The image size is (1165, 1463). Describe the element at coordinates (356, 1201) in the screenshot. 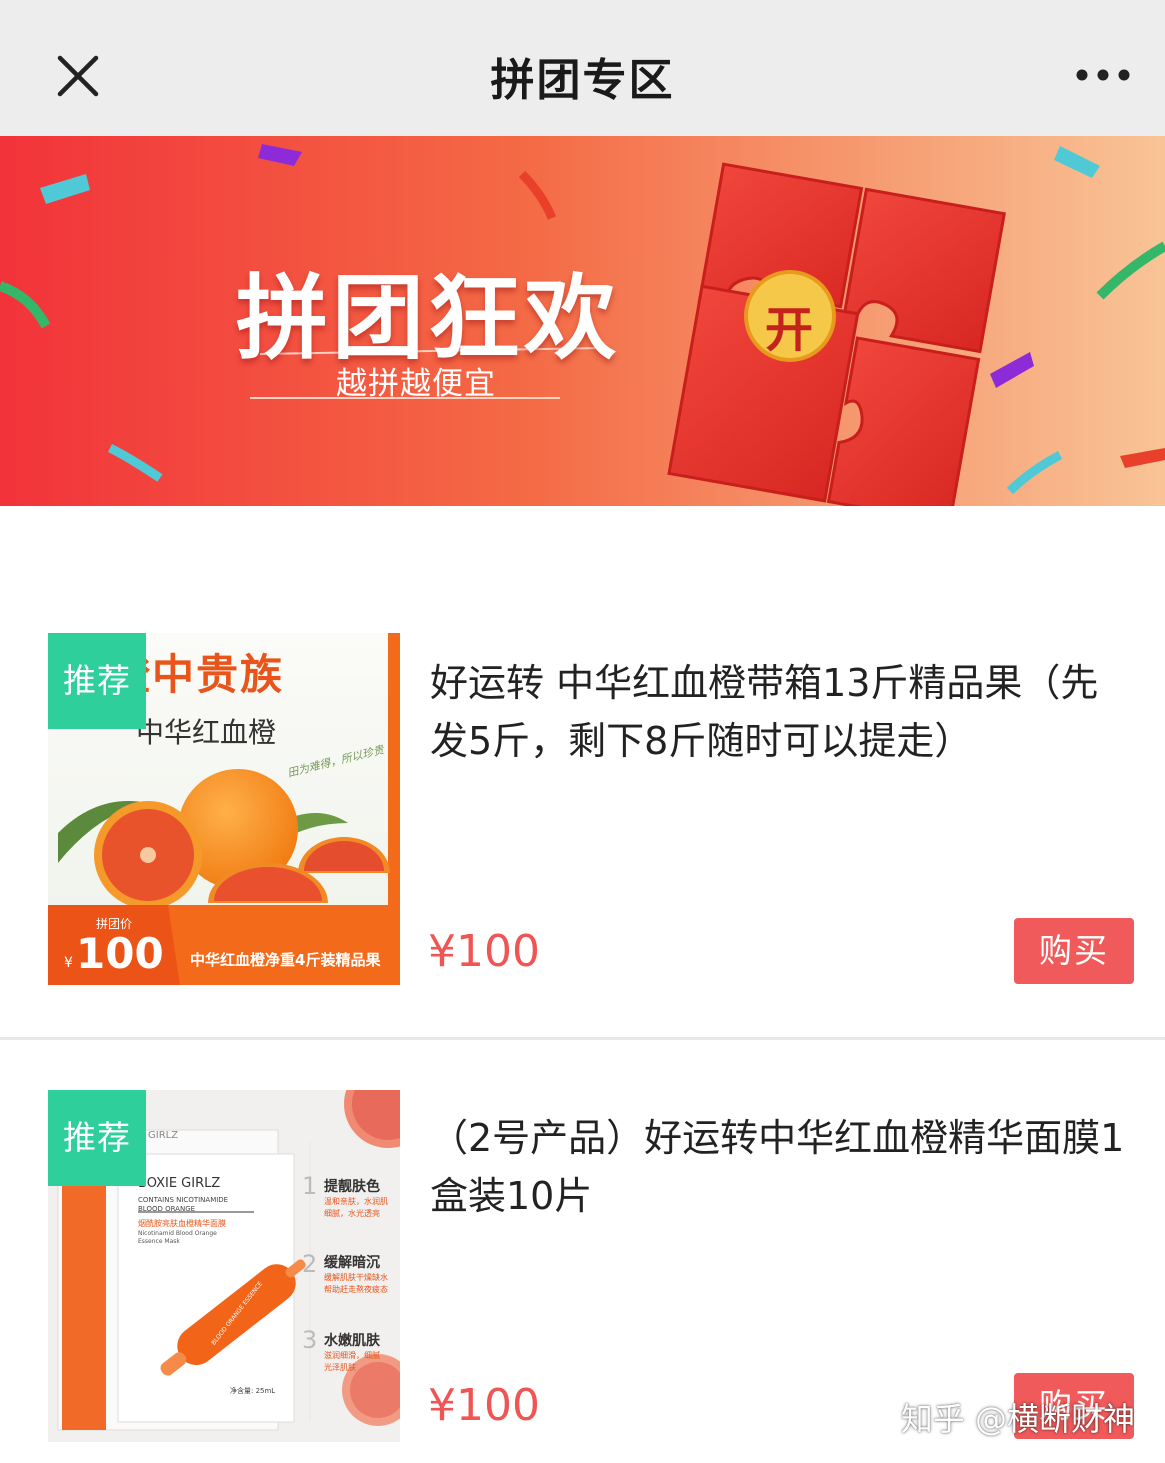

I see `feature-desc: 温和亲肤，水润肌` at that location.